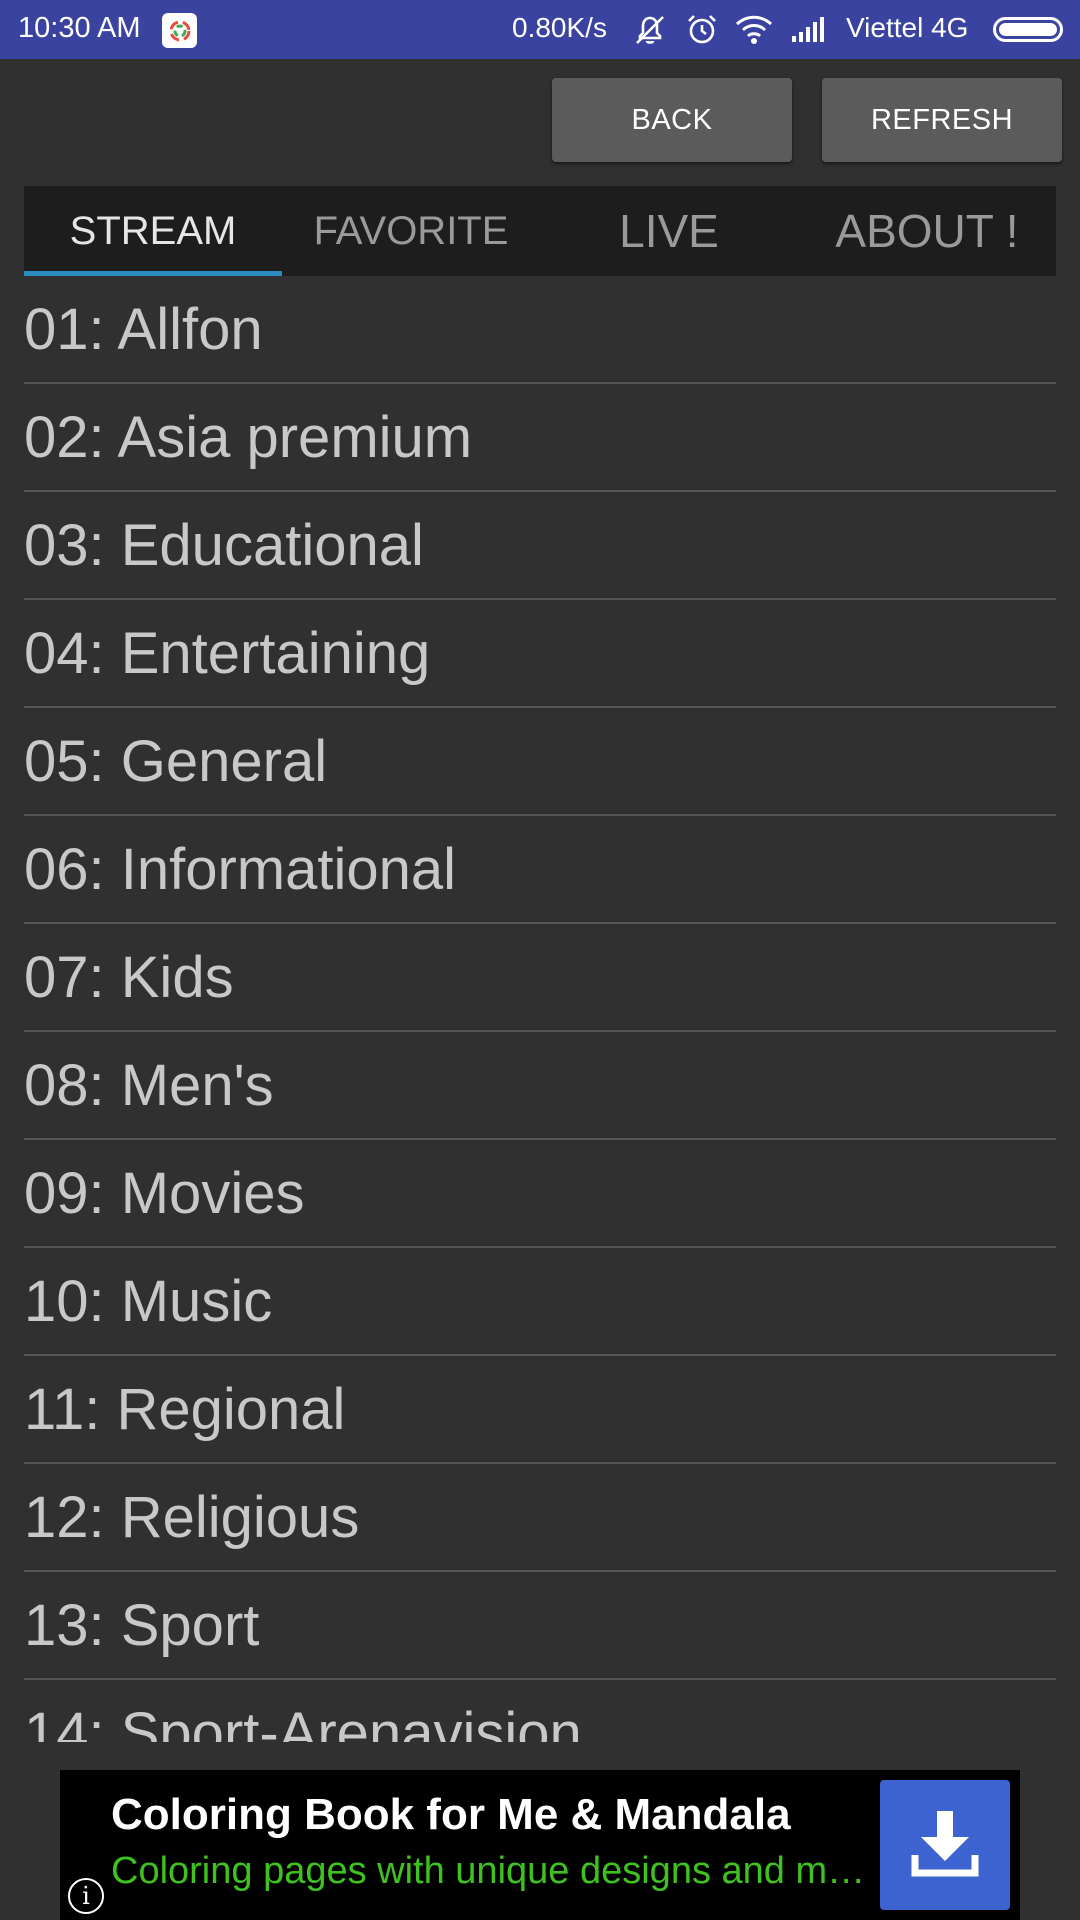 The image size is (1080, 1920). I want to click on tab-live: LIVE, so click(669, 231).